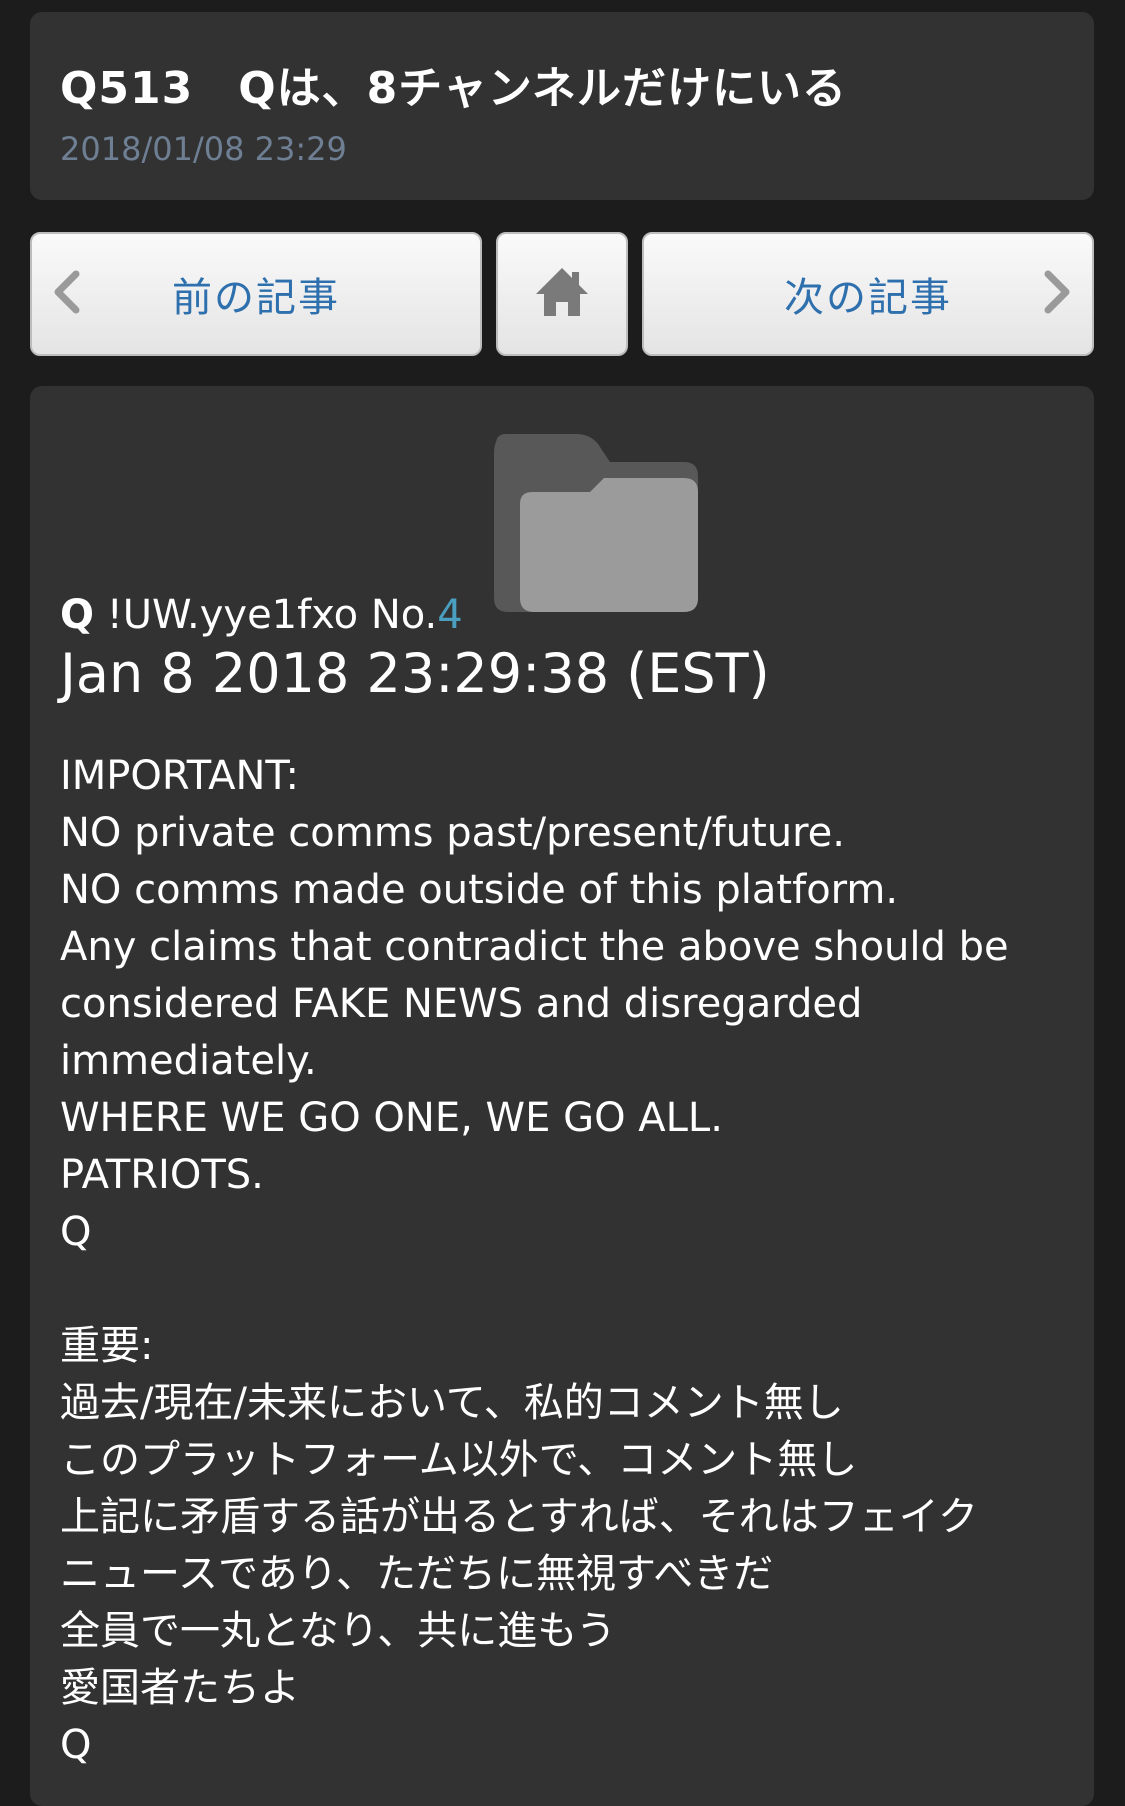 The width and height of the screenshot is (1125, 1806). What do you see at coordinates (107, 1346) in the screenshot?
I see `body-line: 重要:` at bounding box center [107, 1346].